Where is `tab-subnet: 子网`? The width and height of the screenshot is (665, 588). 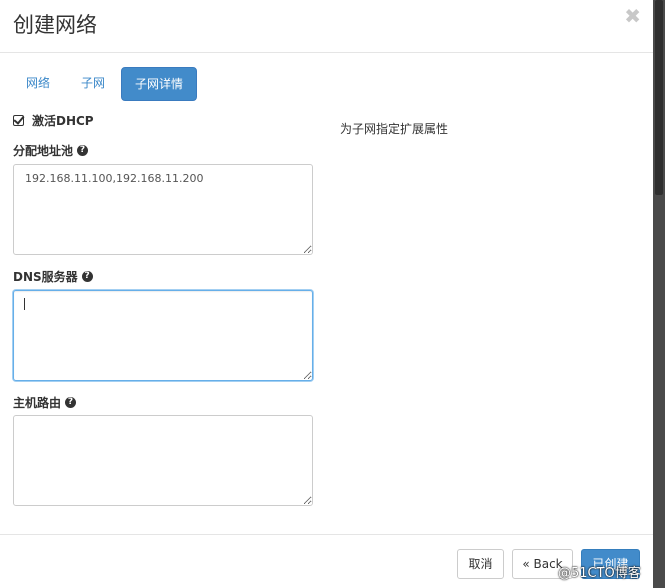
tab-subnet: 子网 is located at coordinates (93, 84).